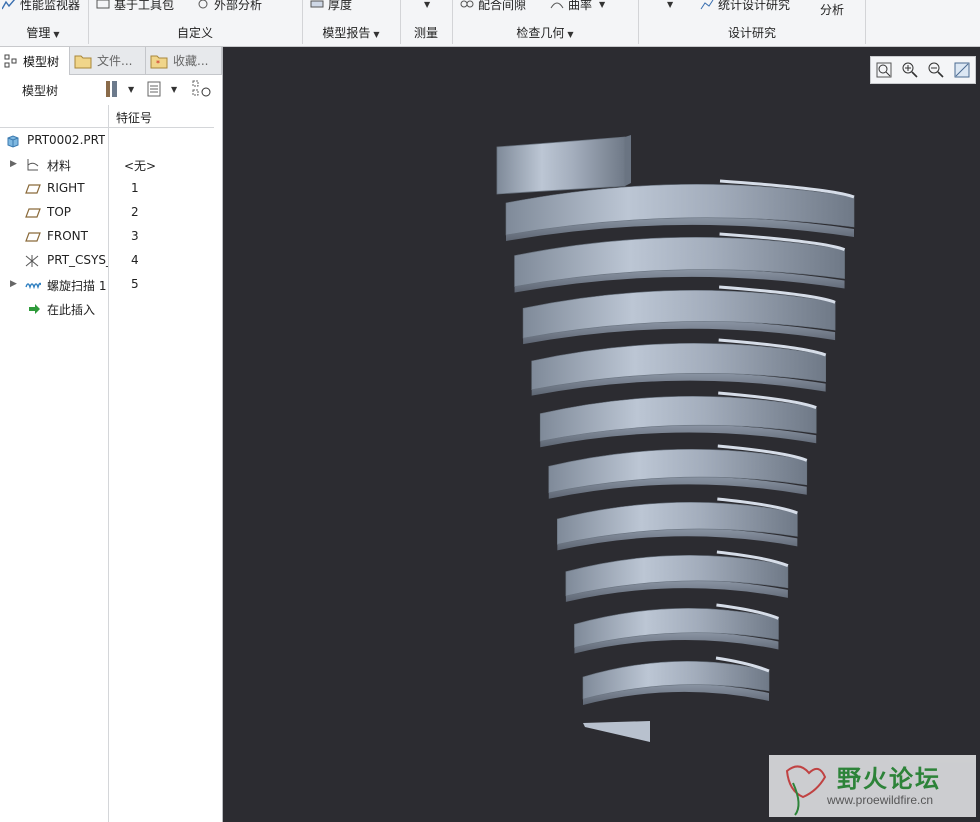 The image size is (980, 822). What do you see at coordinates (83, 61) in the screenshot?
I see `folder-icon` at bounding box center [83, 61].